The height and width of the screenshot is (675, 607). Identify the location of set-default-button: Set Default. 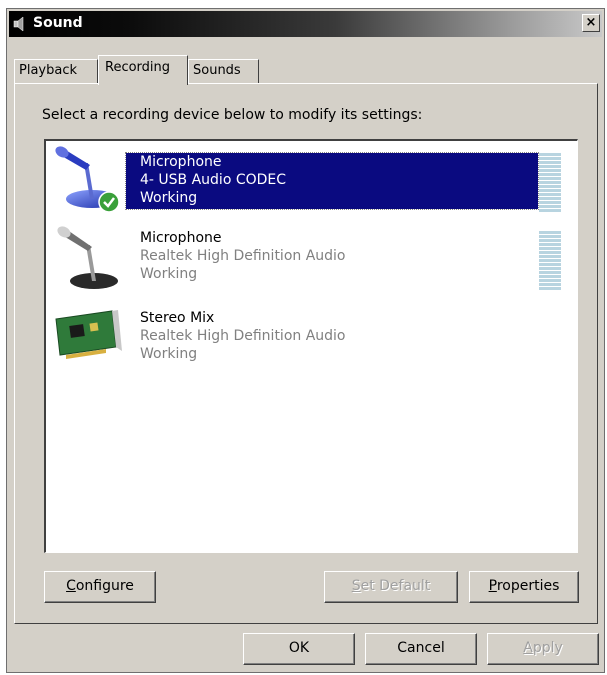
(391, 587).